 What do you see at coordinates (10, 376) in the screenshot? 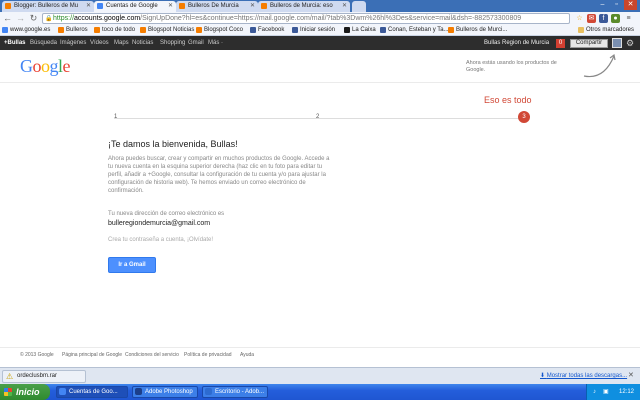
I see `warning-icon: ⚠` at bounding box center [10, 376].